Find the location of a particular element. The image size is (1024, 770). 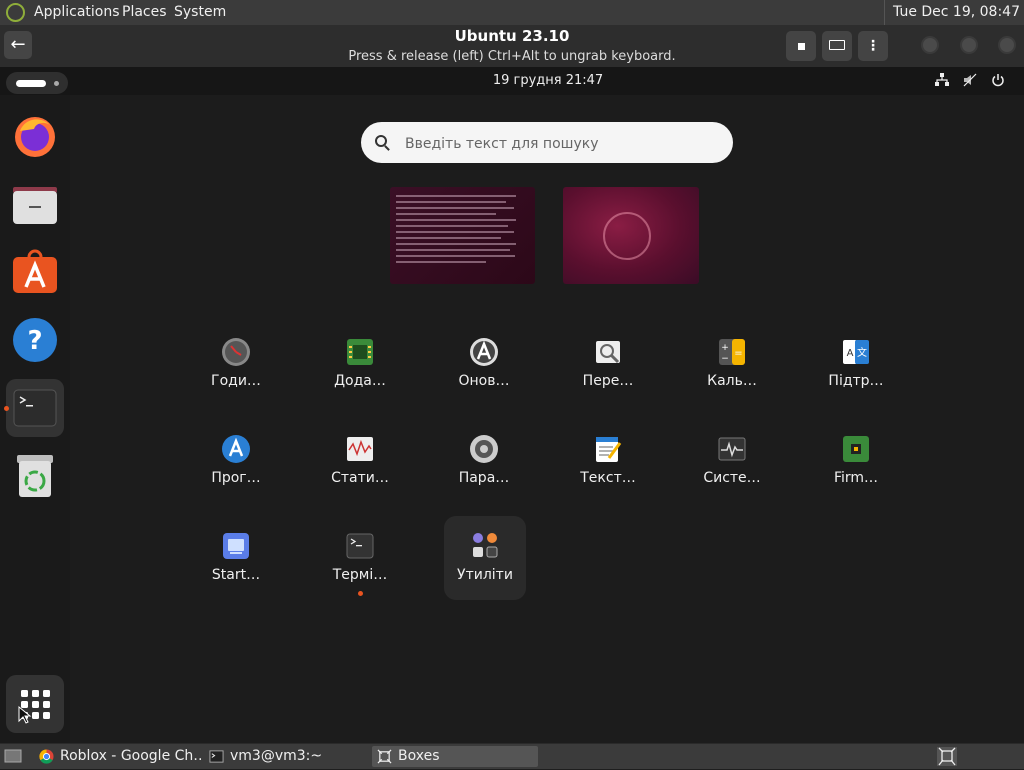

boxes-icon is located at coordinates (384, 756).